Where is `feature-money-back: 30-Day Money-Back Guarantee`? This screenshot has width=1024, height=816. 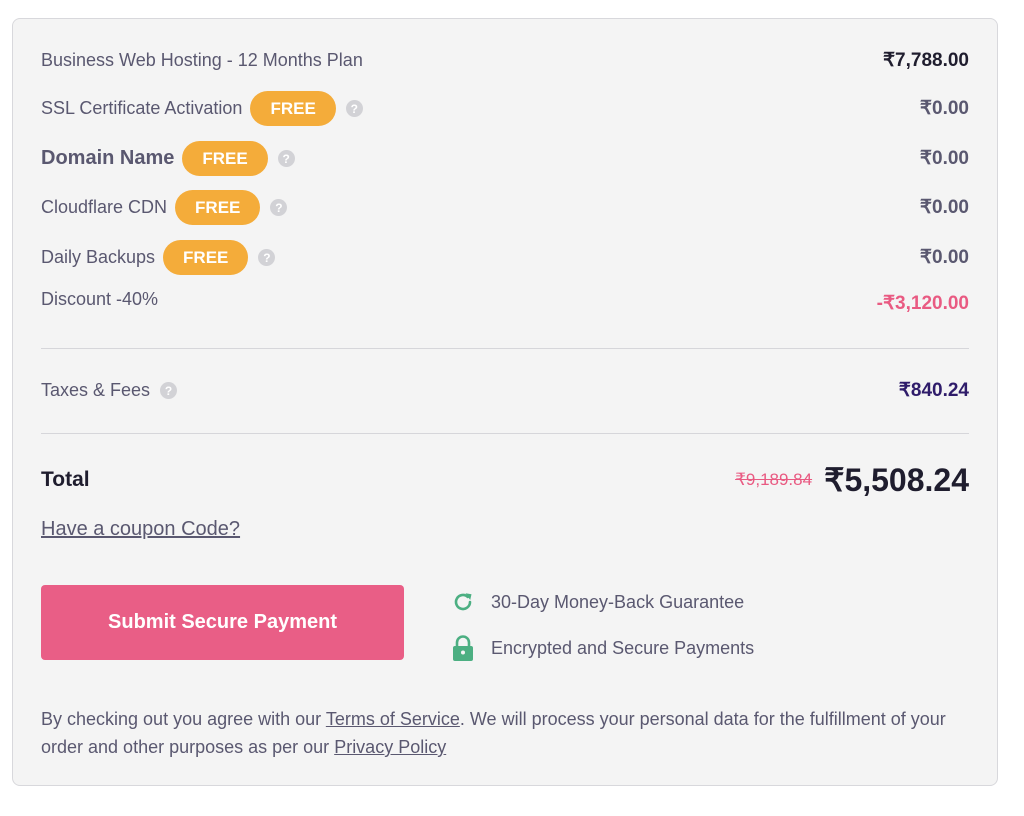
feature-money-back: 30-Day Money-Back Guarantee is located at coordinates (597, 602).